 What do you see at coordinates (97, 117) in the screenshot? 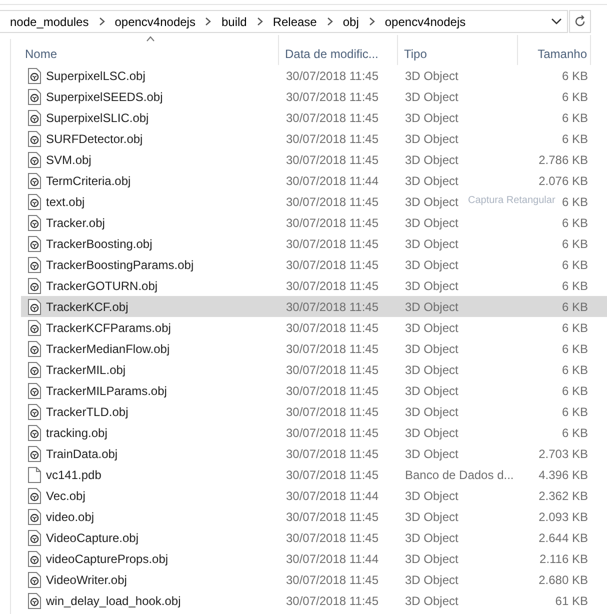
I see `file-name: SuperpixelSLIC.obj` at bounding box center [97, 117].